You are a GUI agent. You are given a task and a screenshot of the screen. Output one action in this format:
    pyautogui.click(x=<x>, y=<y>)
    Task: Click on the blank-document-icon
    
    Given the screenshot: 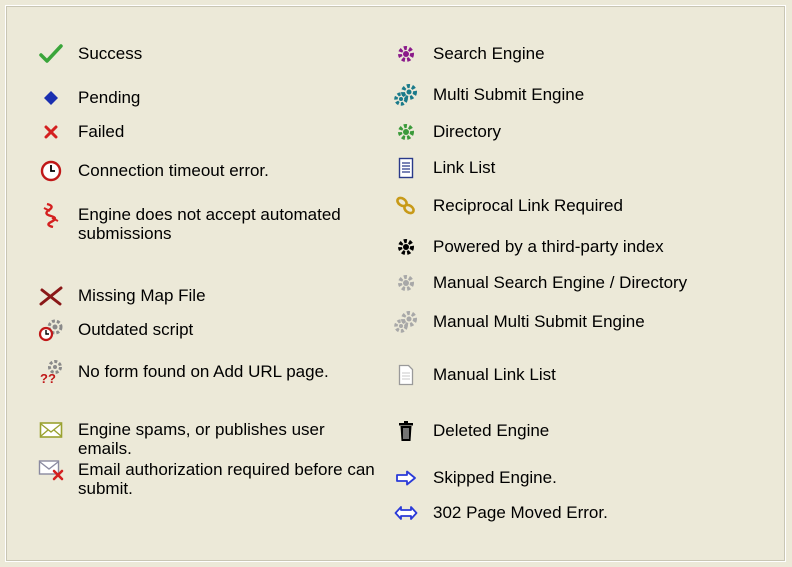 What is the action you would take?
    pyautogui.click(x=406, y=375)
    